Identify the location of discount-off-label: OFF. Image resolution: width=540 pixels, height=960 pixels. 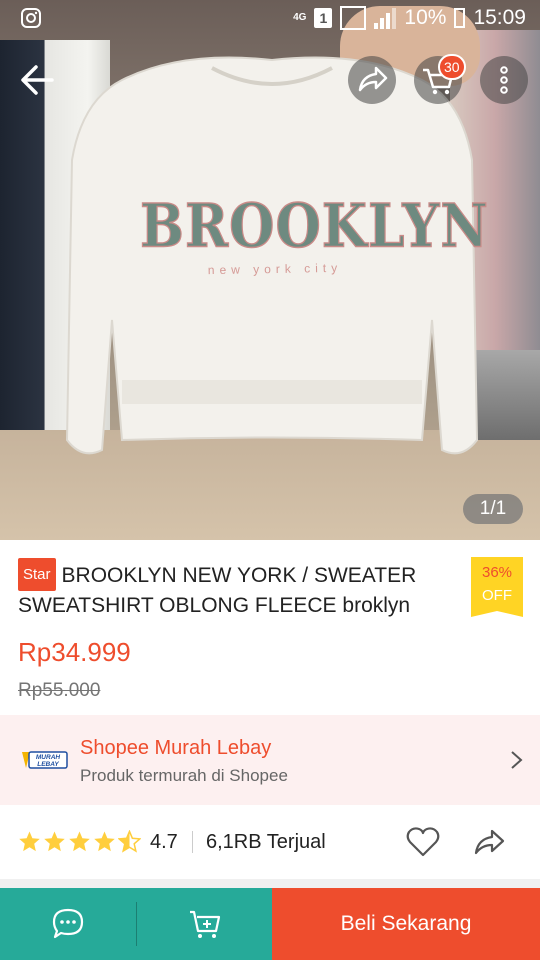
(497, 595).